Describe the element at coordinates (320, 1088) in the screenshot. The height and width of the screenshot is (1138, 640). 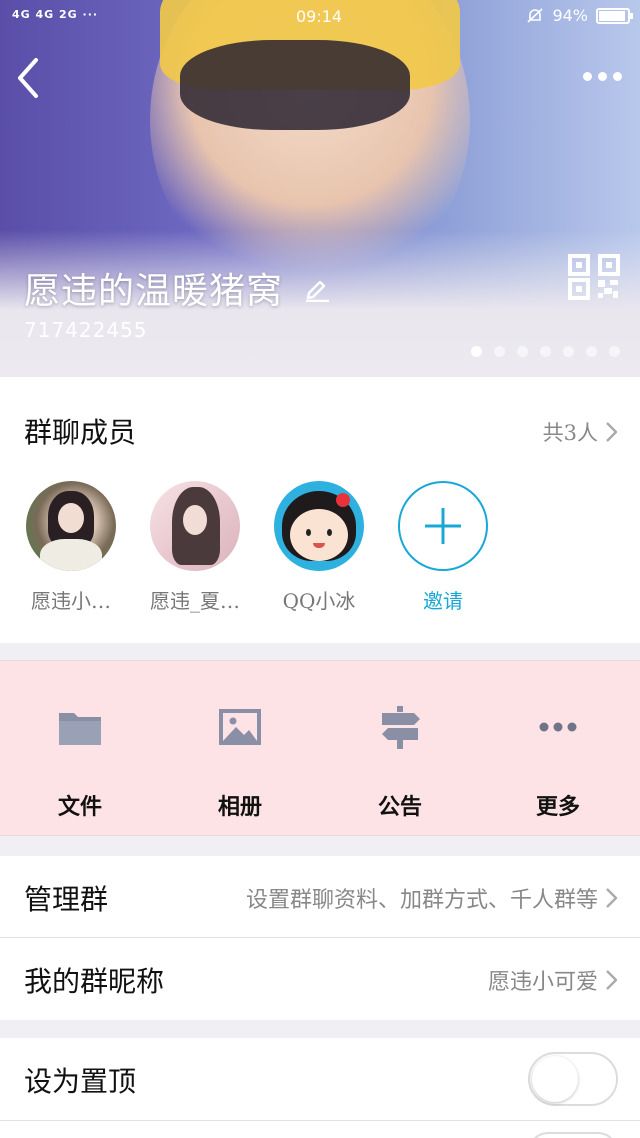
I see `pin-to-top-row: 设为置顶` at that location.